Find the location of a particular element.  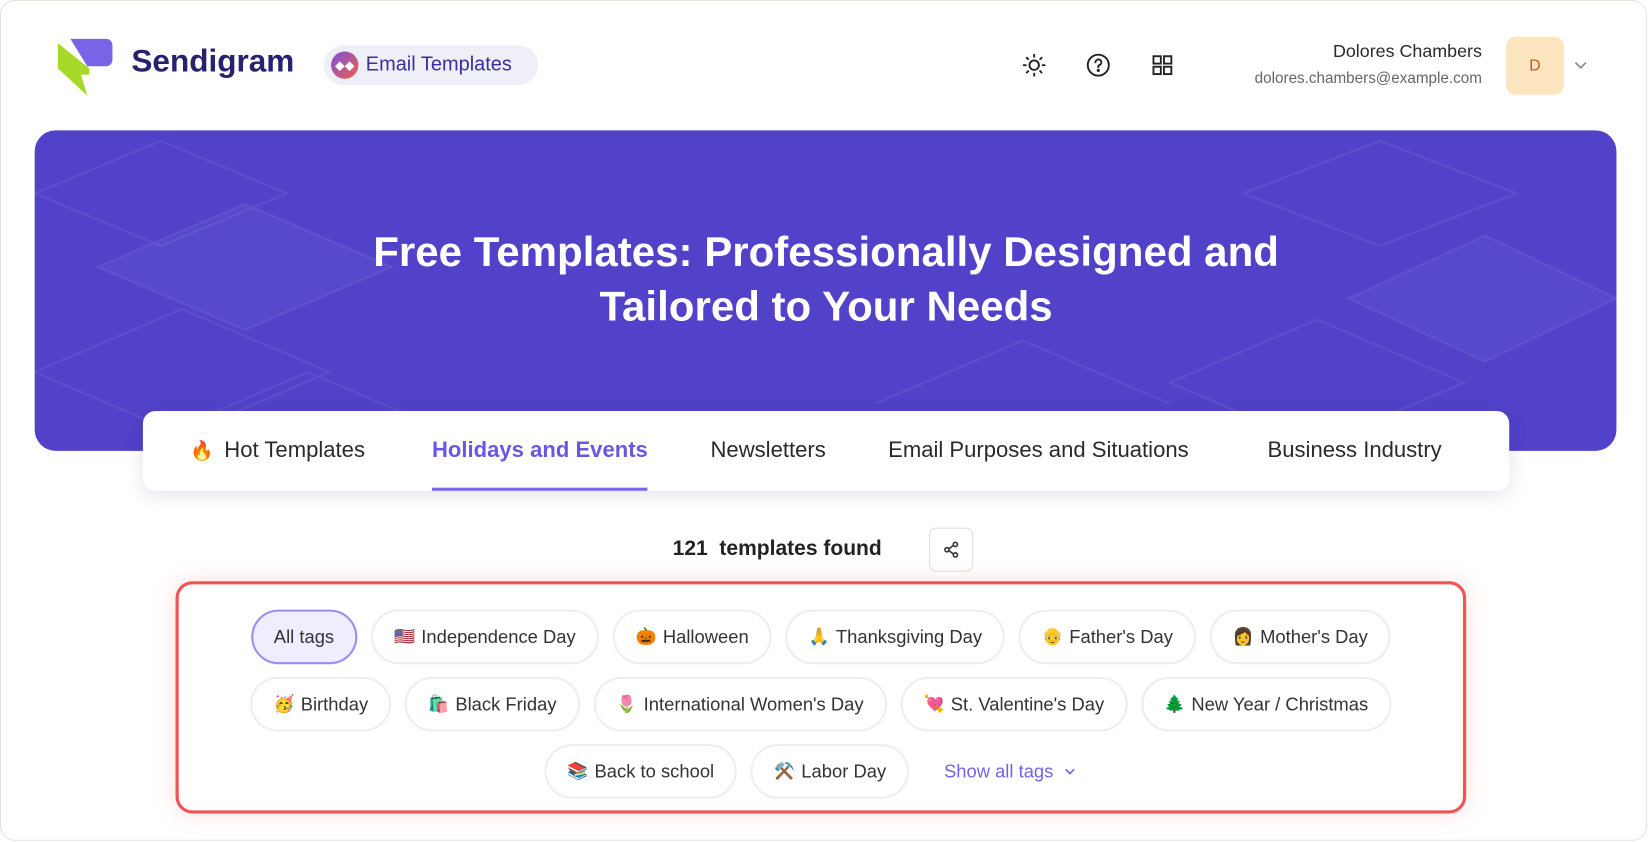

email-templates-badge: ◆◆ Email Templates is located at coordinates (431, 65).